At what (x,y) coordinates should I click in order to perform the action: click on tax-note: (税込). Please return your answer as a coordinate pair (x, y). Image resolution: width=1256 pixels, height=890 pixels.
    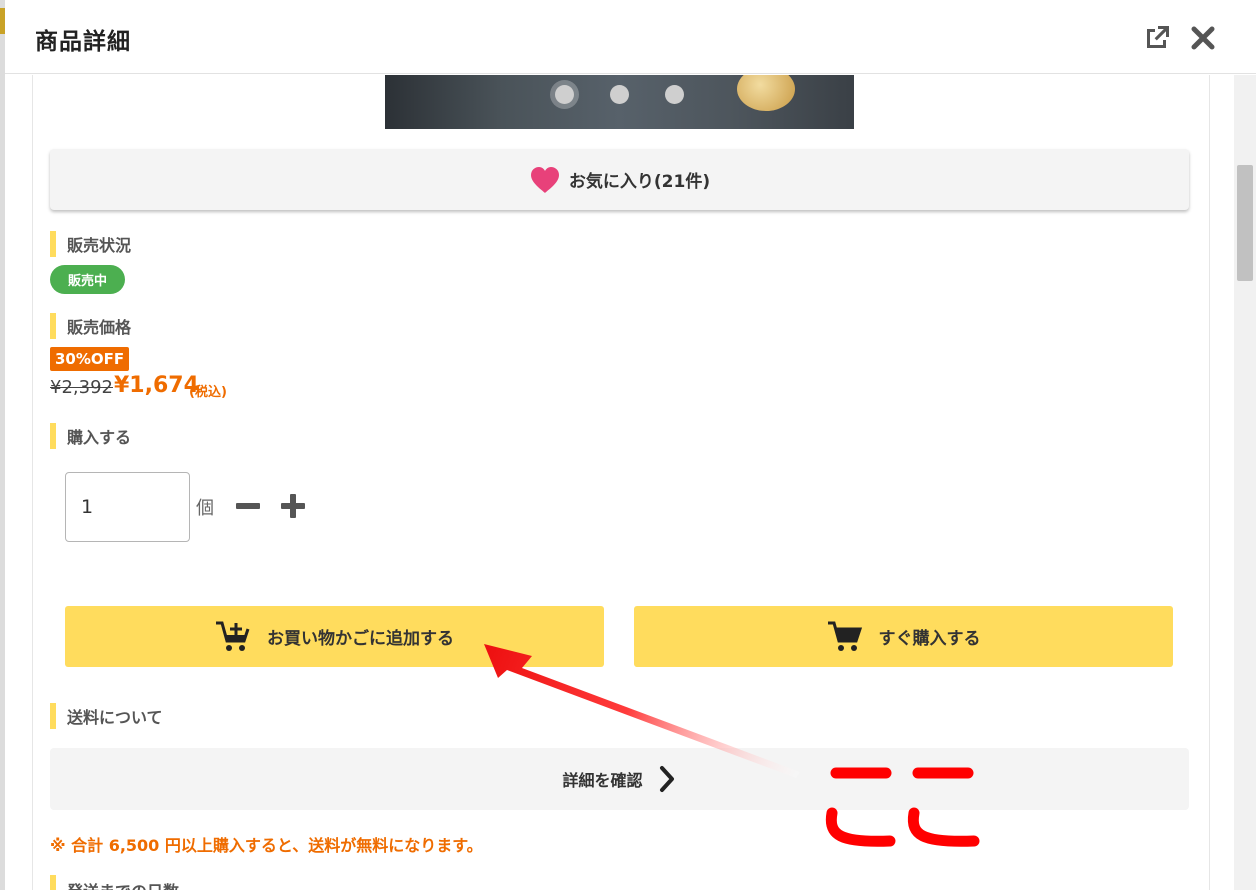
    Looking at the image, I should click on (208, 392).